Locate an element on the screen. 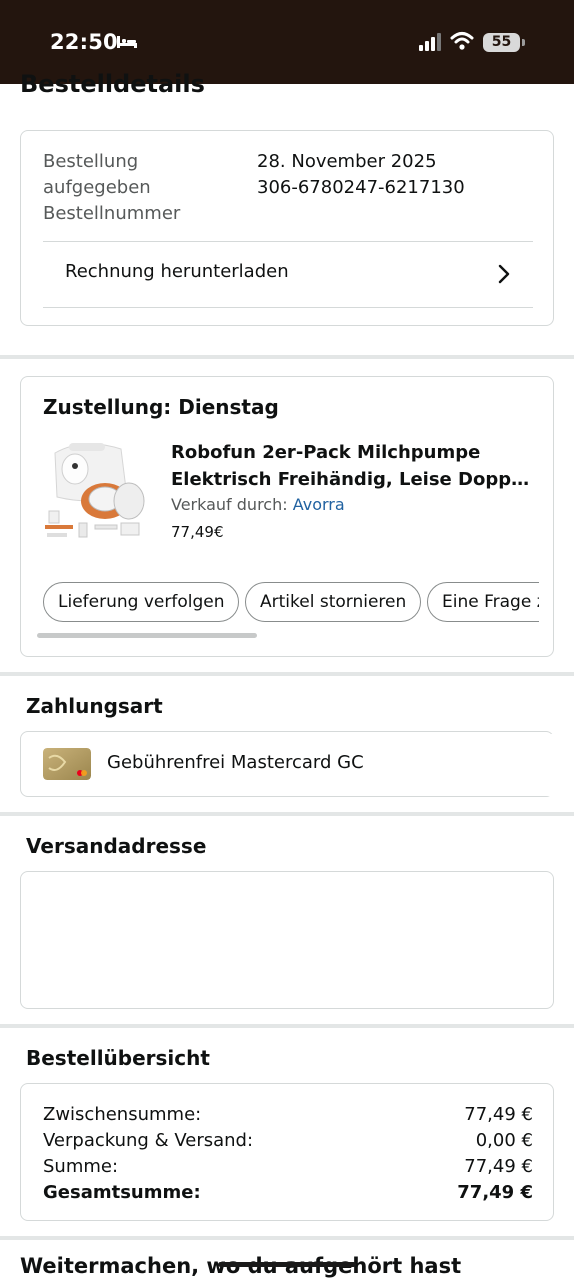 The height and width of the screenshot is (1280, 574). payment-method-card: Gebührenfrei Mastercard GC is located at coordinates (295, 764).